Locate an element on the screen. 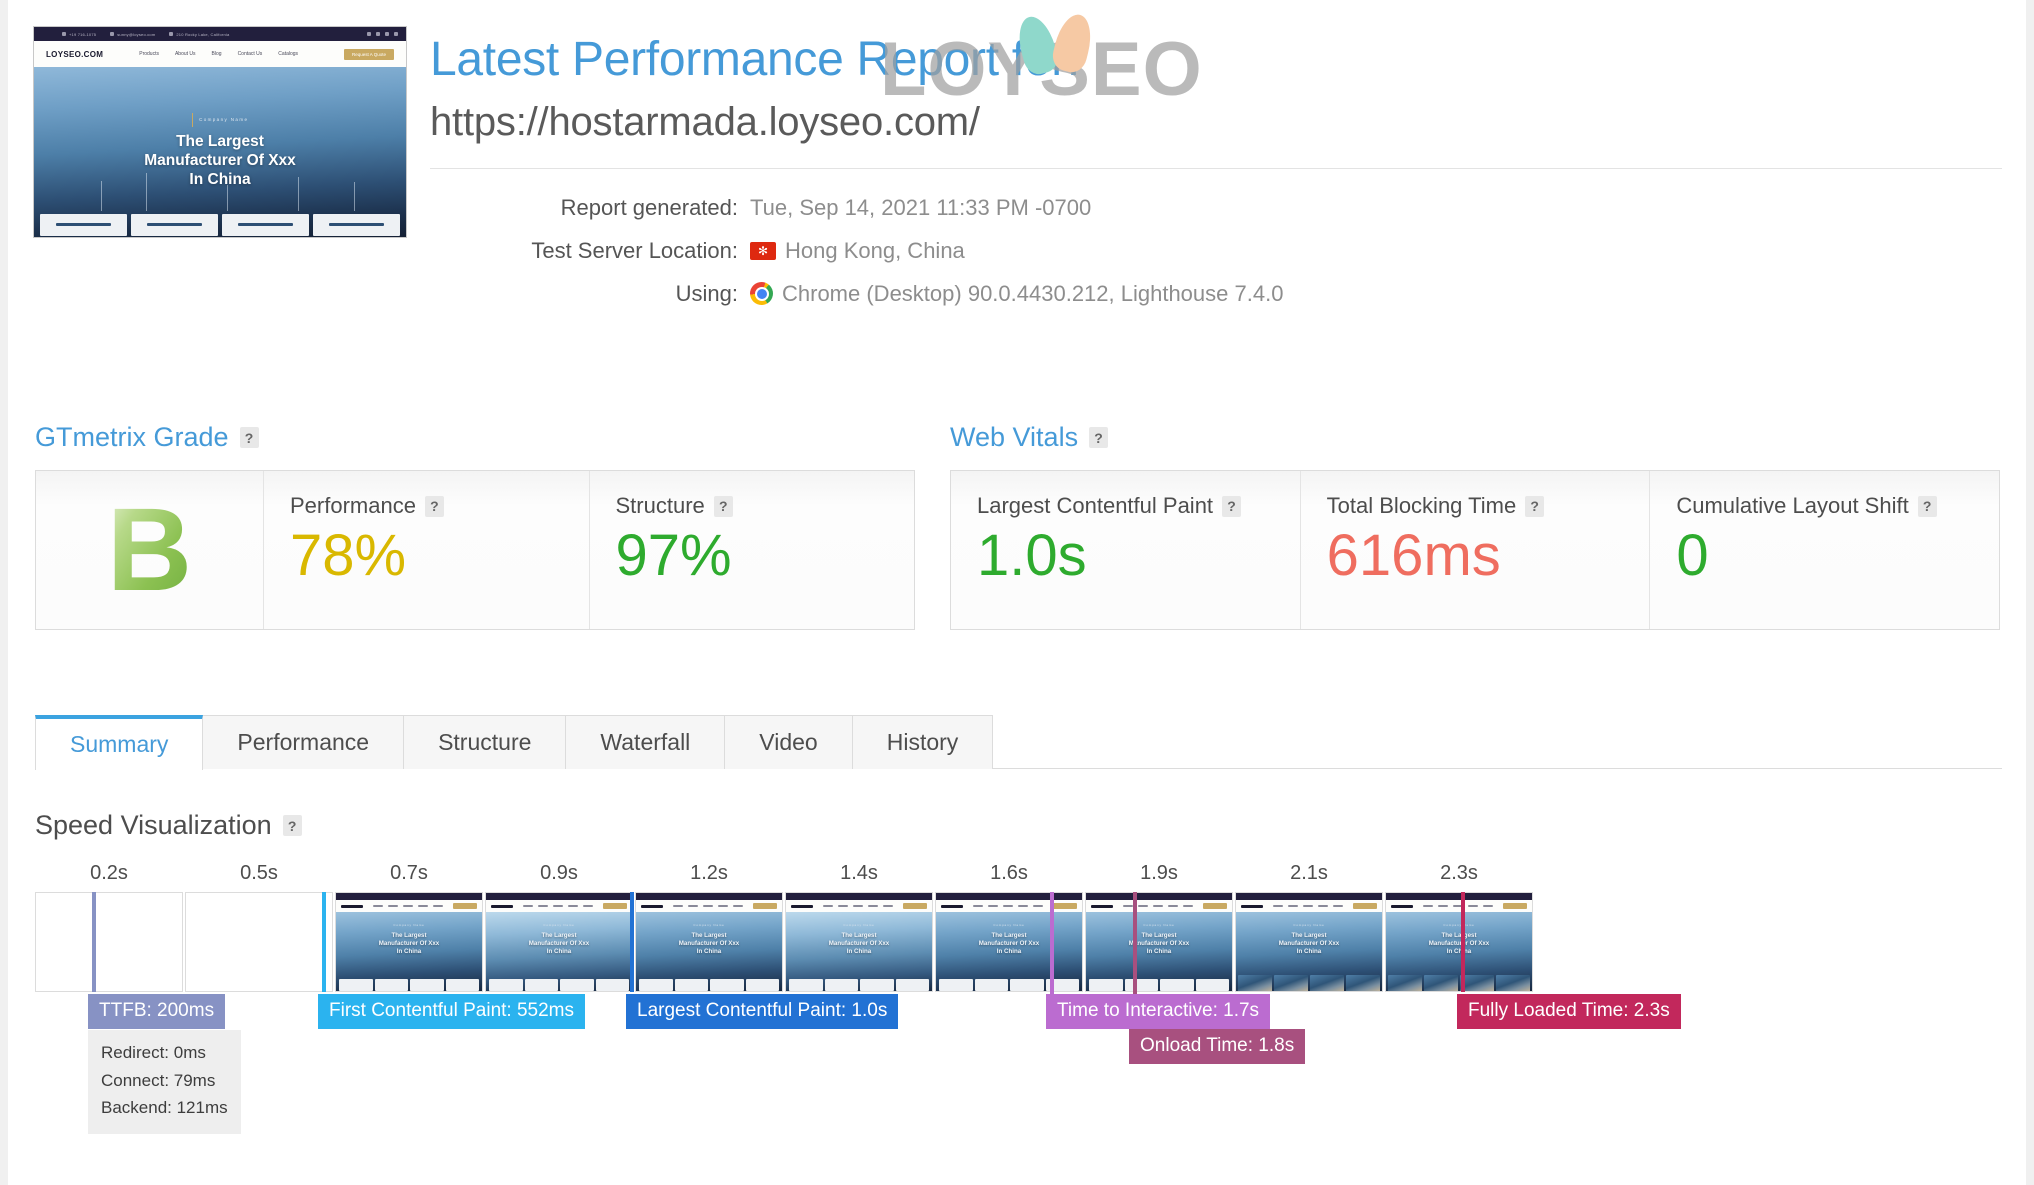 This screenshot has height=1185, width=2034. tab-waterfall: Waterfall is located at coordinates (645, 742).